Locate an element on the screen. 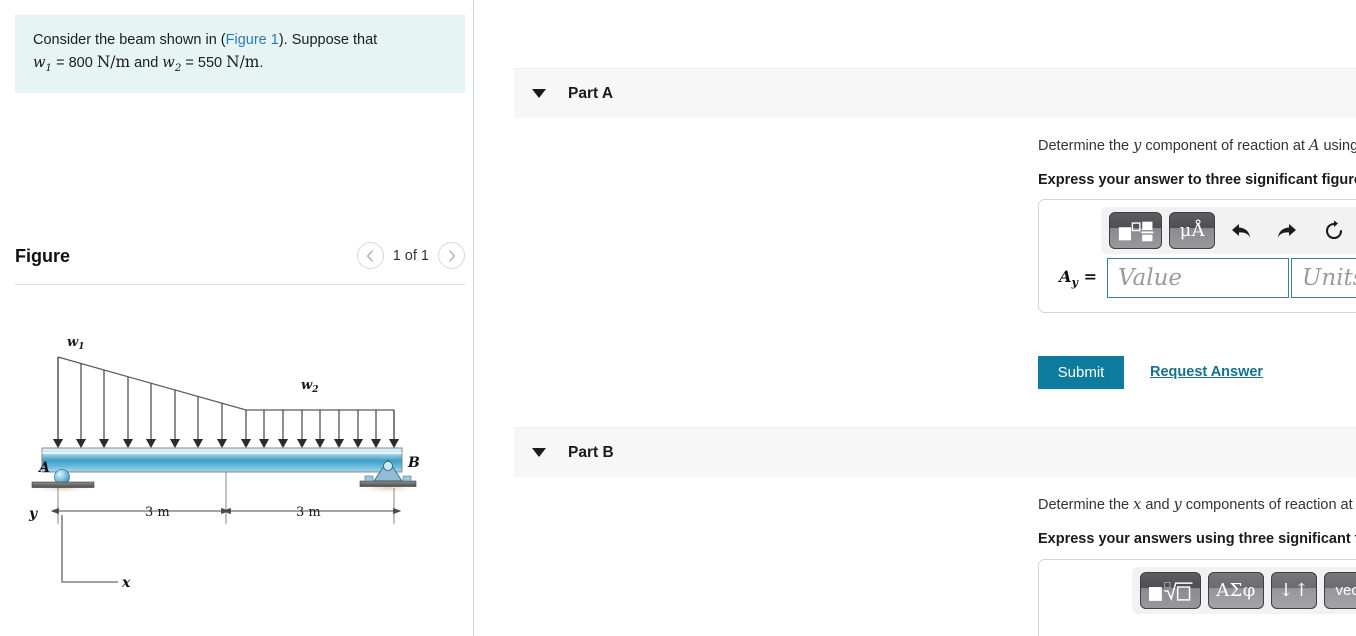 This screenshot has height=636, width=1356. part-a-toolbar-label-units: μÅ is located at coordinates (1192, 230).